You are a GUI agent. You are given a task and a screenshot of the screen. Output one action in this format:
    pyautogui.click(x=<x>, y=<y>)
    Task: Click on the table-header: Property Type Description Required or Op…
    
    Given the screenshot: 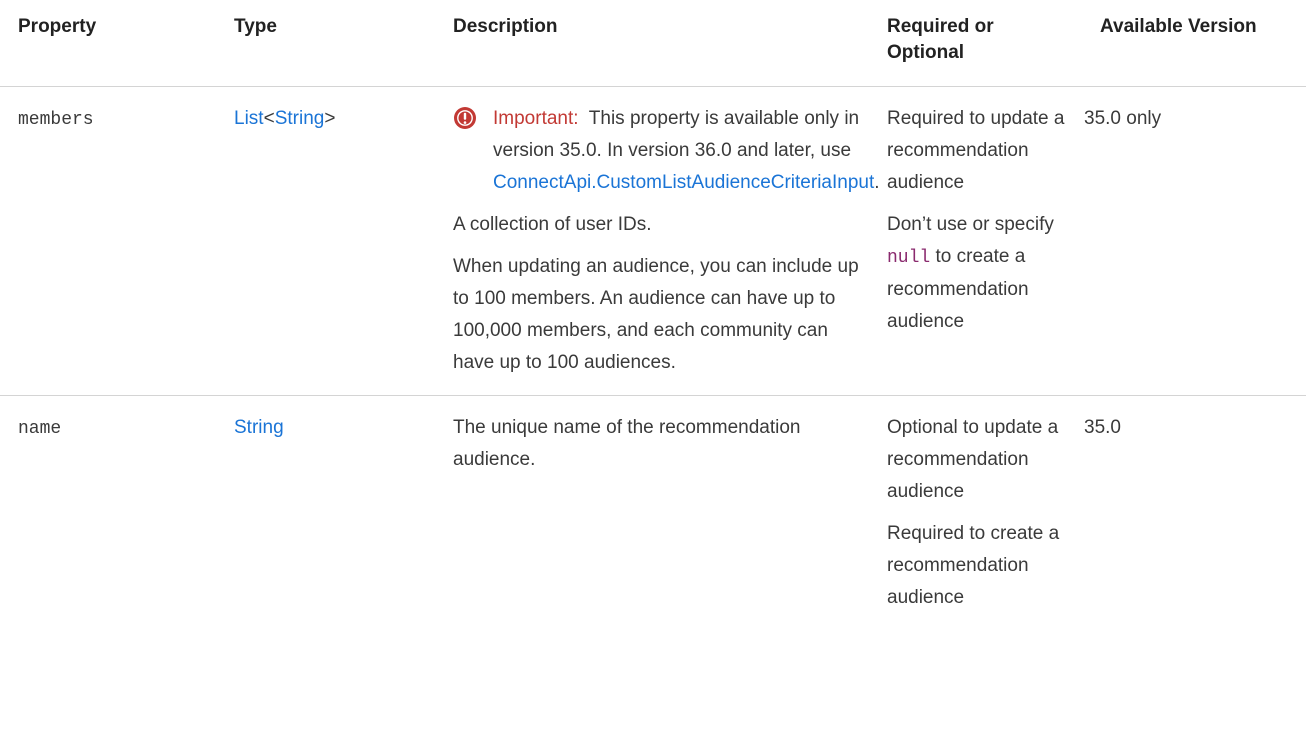 What is the action you would take?
    pyautogui.click(x=653, y=43)
    